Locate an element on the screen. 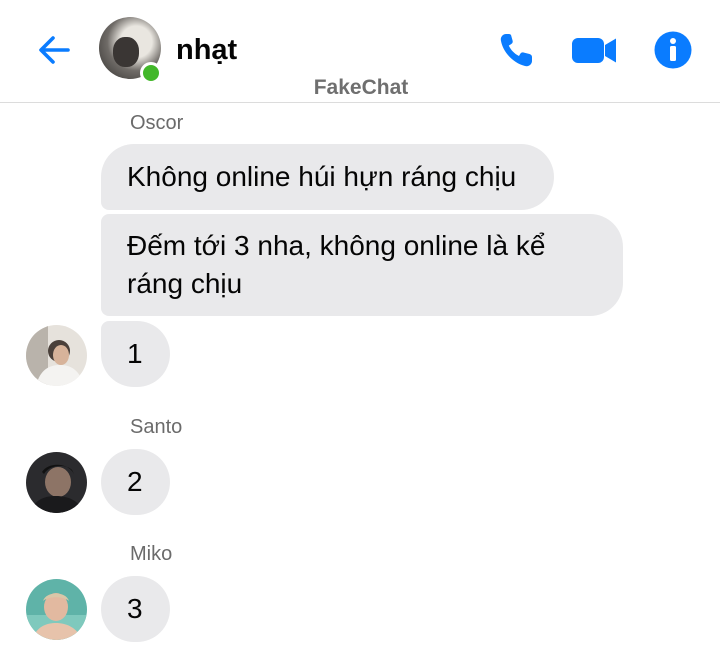 This screenshot has height=653, width=720. info-icon is located at coordinates (673, 50).